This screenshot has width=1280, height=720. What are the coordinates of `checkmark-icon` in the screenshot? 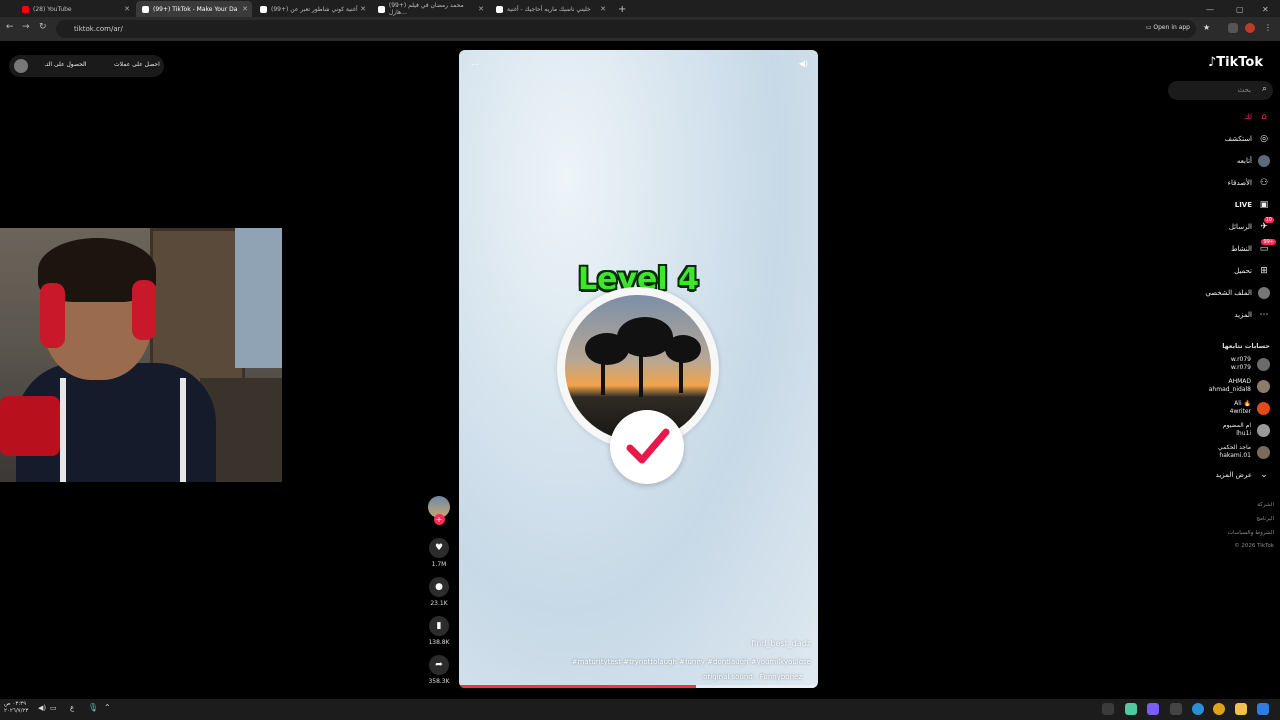 It's located at (648, 446).